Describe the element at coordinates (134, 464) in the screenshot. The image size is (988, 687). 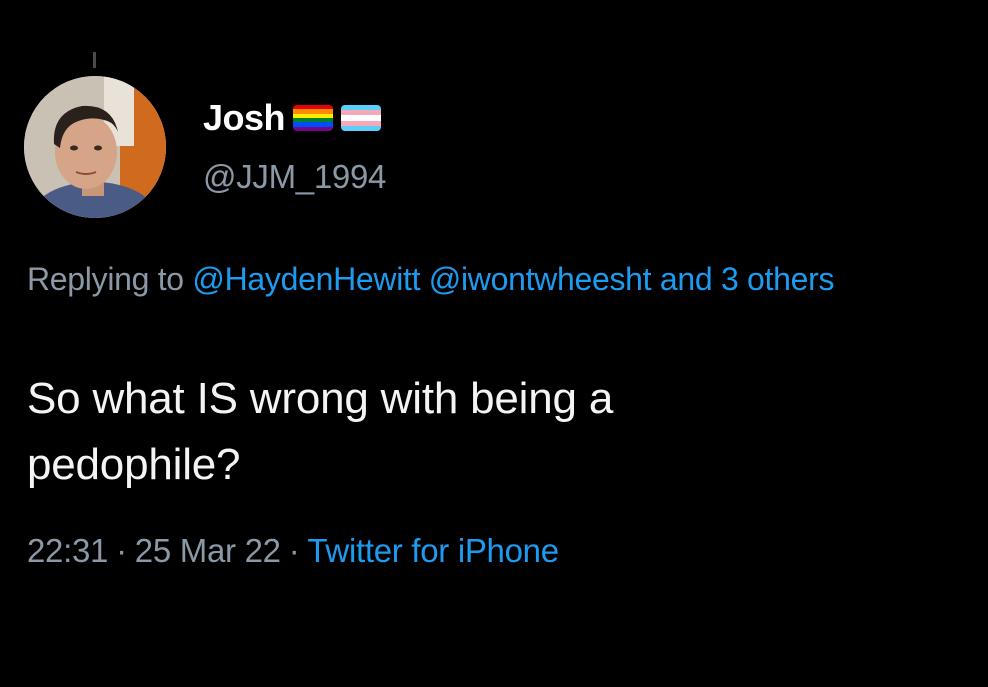
I see `tweet-text-line: pedophile?` at that location.